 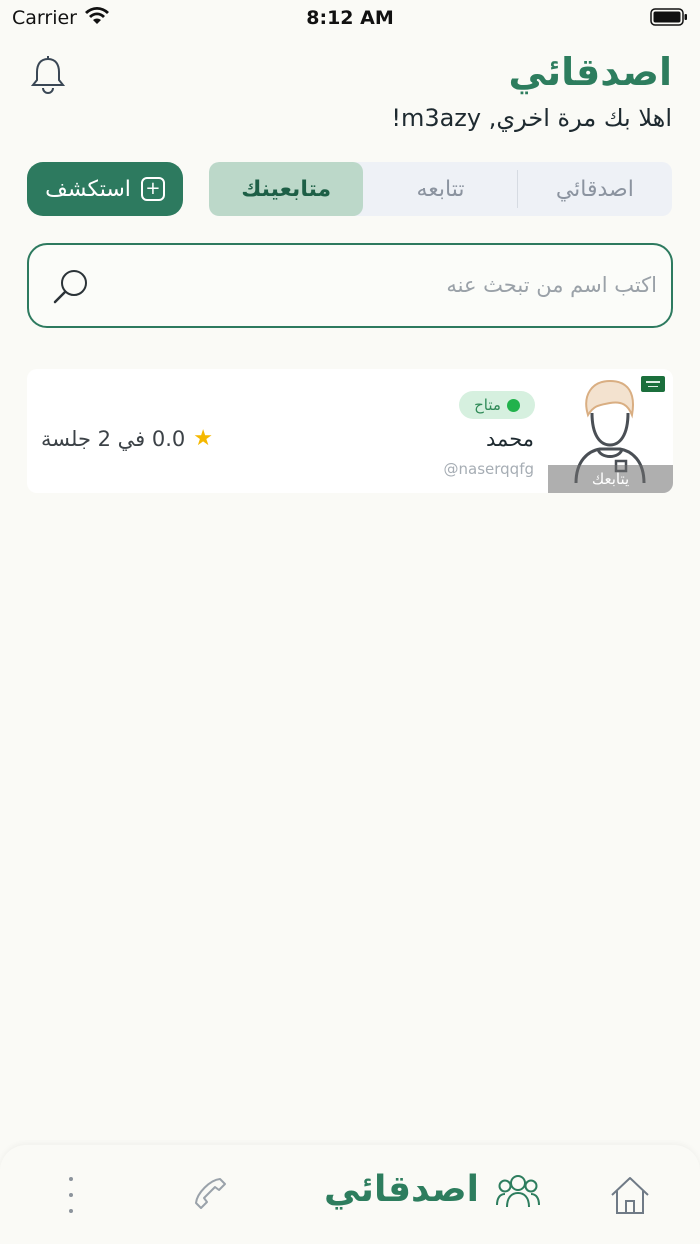 I want to click on online-dot-icon, so click(x=513, y=405).